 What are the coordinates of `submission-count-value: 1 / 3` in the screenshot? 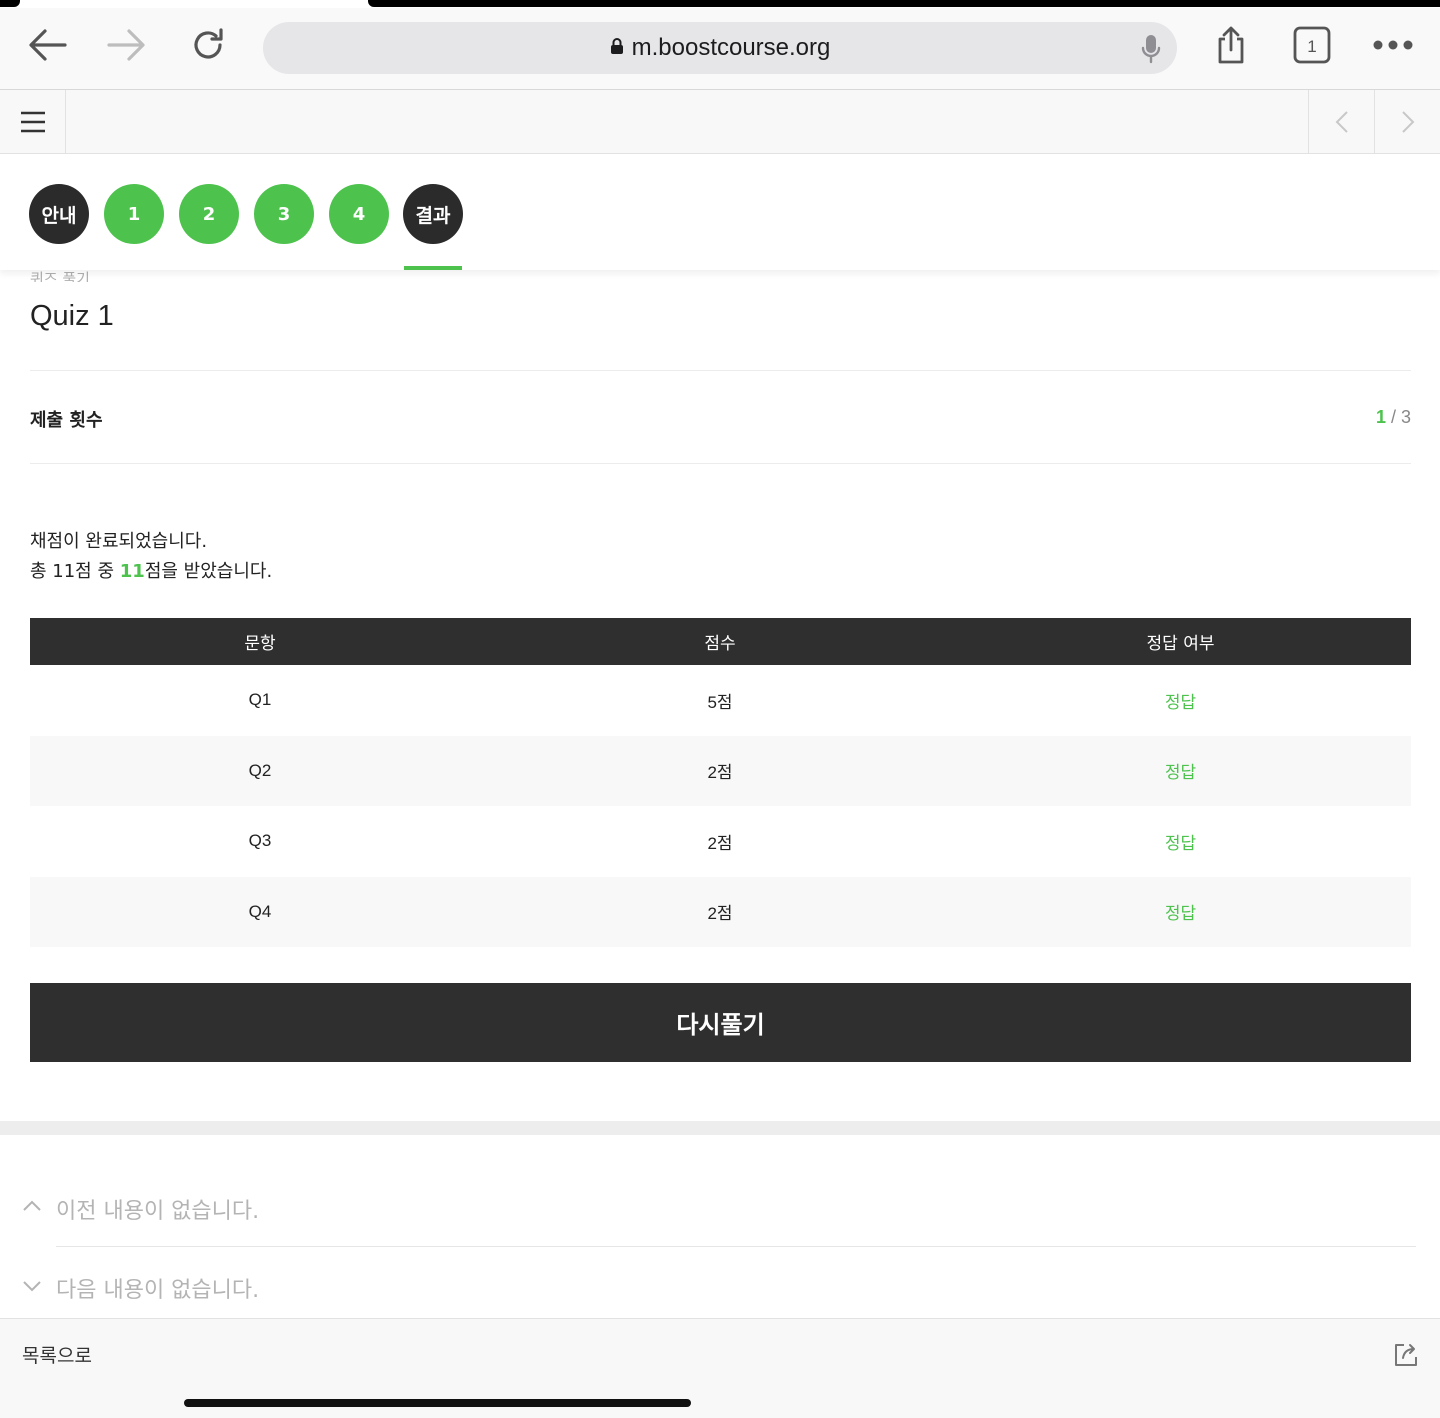 It's located at (1393, 417).